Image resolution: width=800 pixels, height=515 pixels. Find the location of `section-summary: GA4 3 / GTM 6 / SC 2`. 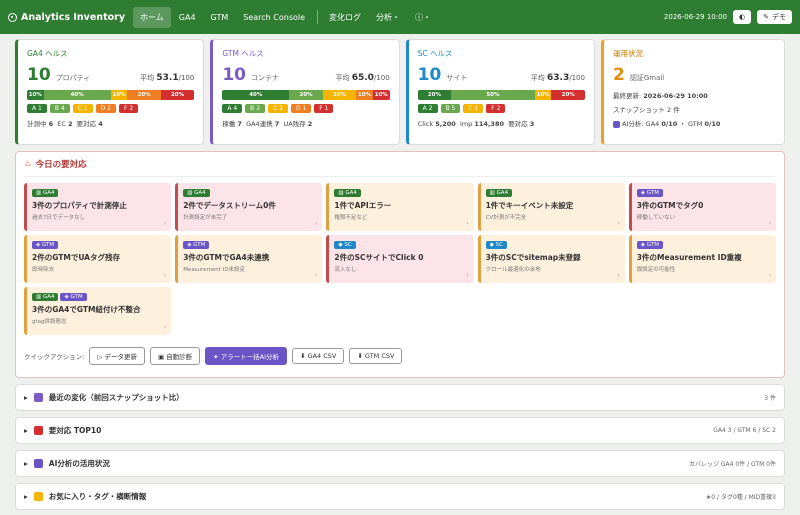

section-summary: GA4 3 / GTM 6 / SC 2 is located at coordinates (744, 430).